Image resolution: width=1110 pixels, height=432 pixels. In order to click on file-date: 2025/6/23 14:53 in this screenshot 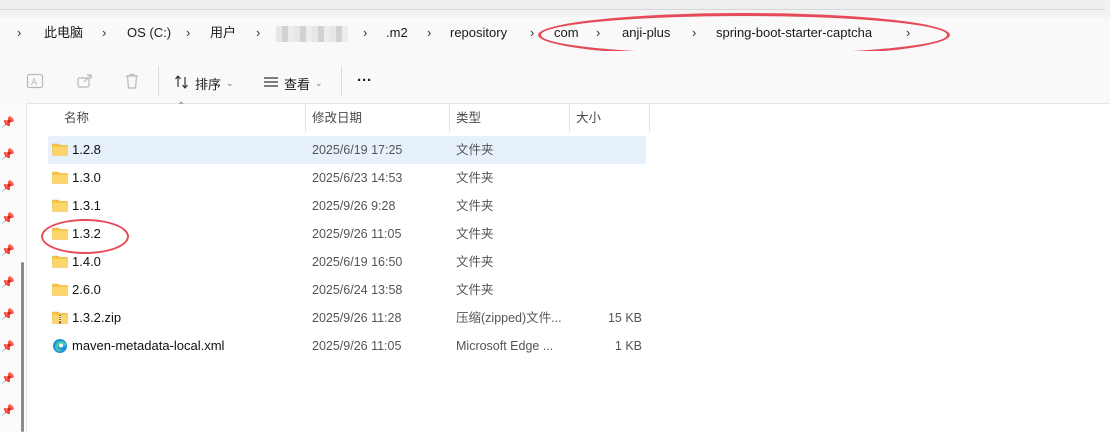, I will do `click(357, 178)`.